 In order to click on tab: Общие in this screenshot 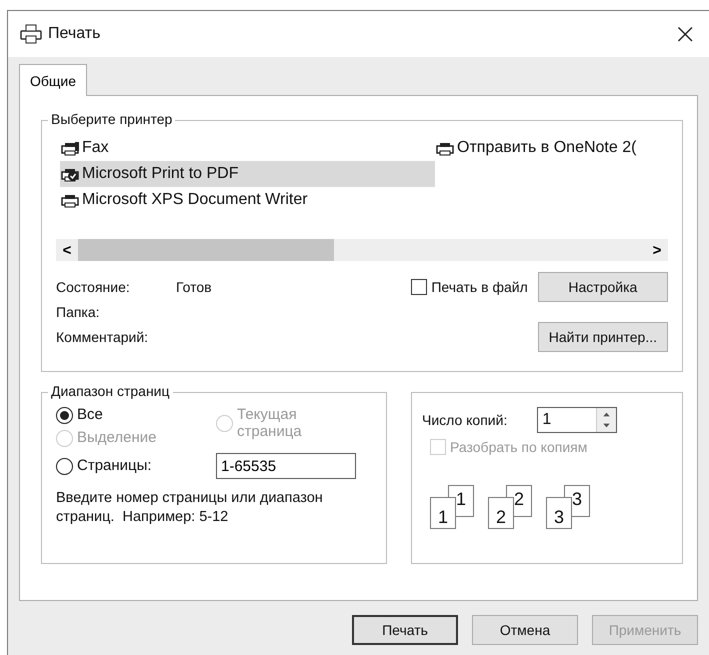, I will do `click(53, 80)`.